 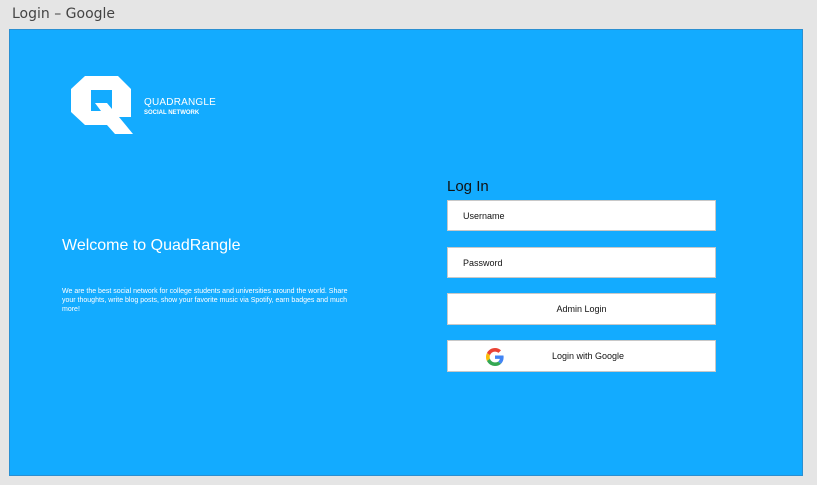 I want to click on password-input, so click(x=581, y=262).